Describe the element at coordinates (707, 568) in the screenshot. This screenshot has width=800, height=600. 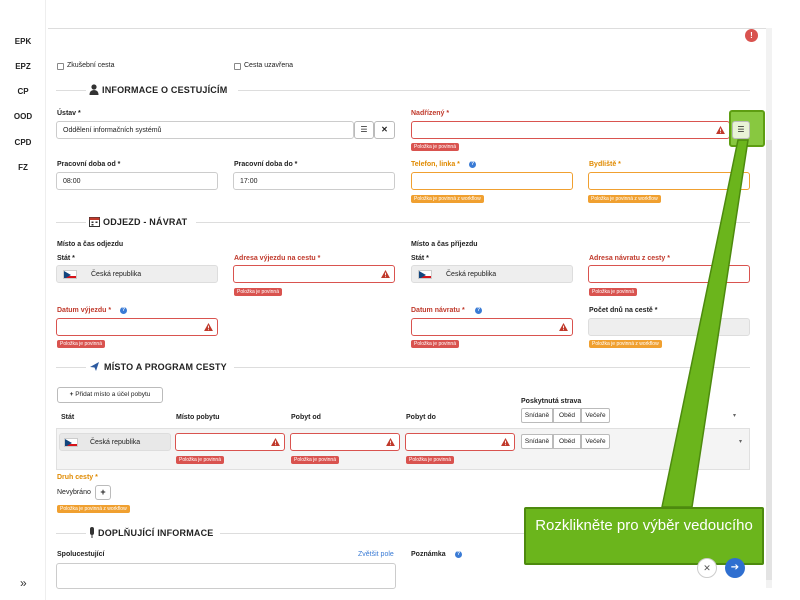
I see `close-icon: ✕` at that location.